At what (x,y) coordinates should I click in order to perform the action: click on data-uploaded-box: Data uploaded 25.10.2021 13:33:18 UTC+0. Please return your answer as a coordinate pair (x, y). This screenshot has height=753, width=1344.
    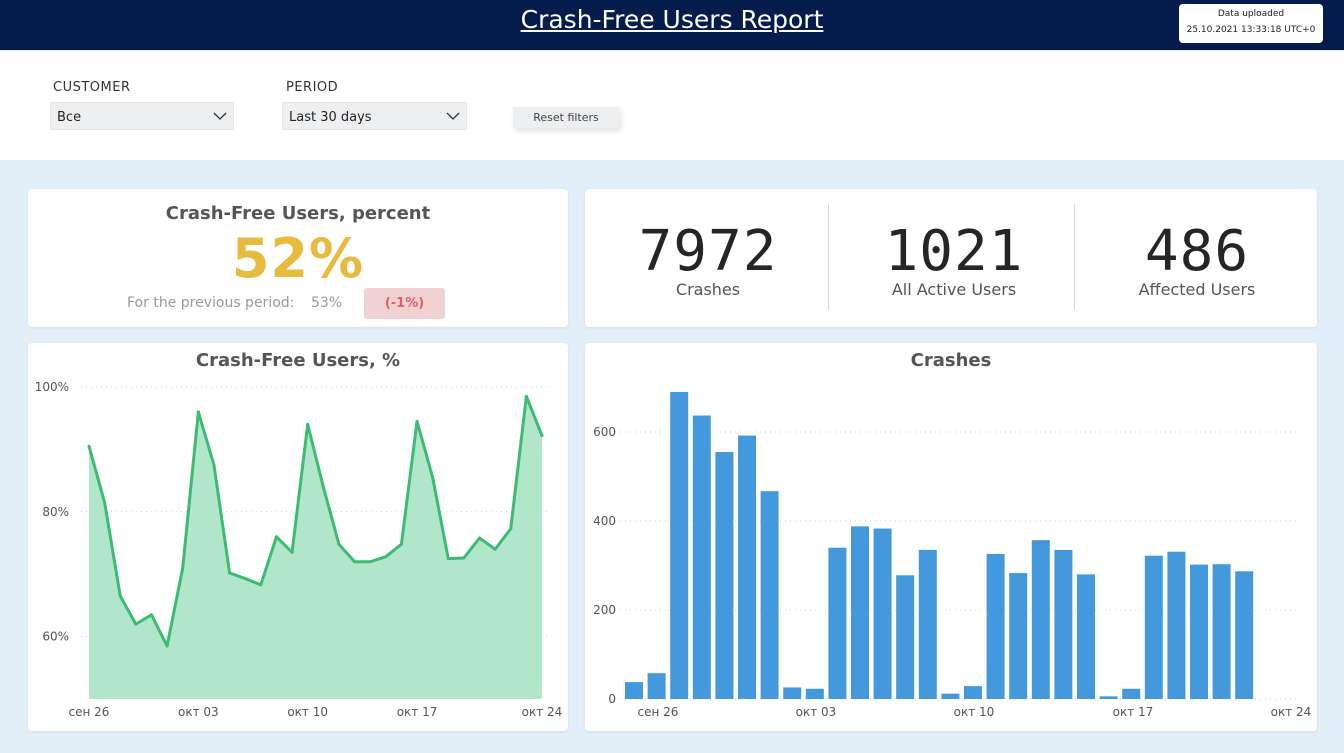
    Looking at the image, I should click on (1251, 23).